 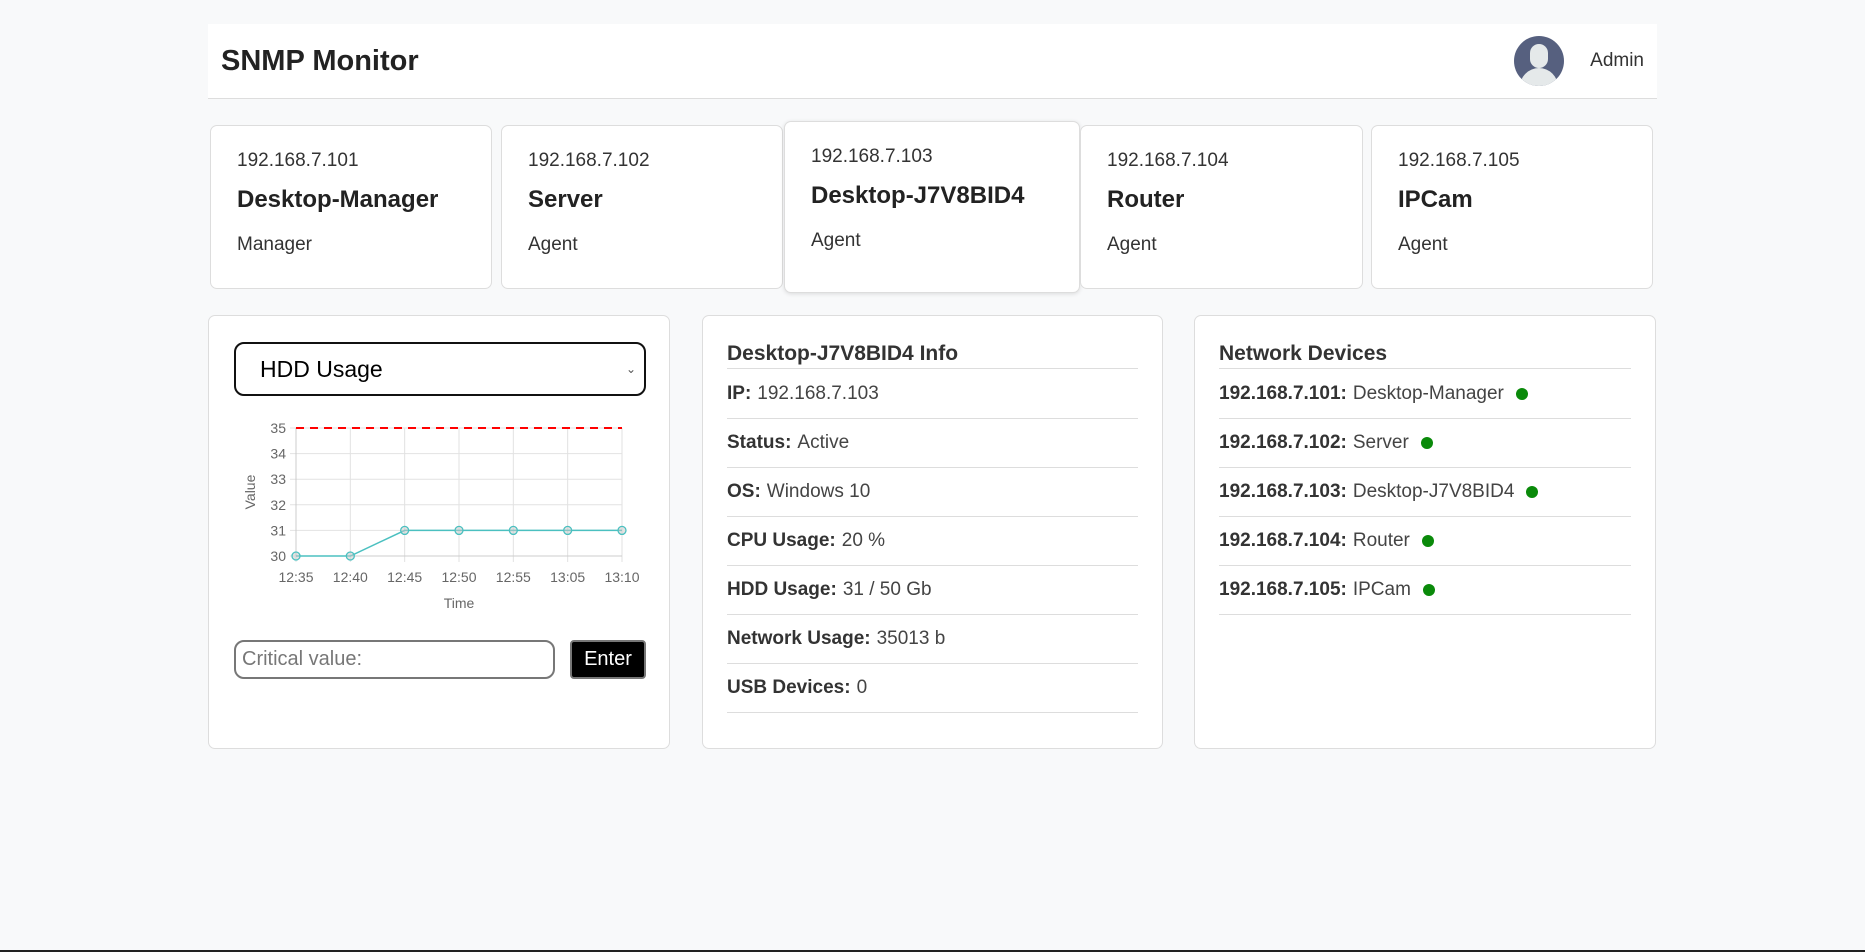 I want to click on device-card: 192.168.7.105 IPCam Agent, so click(x=1512, y=207).